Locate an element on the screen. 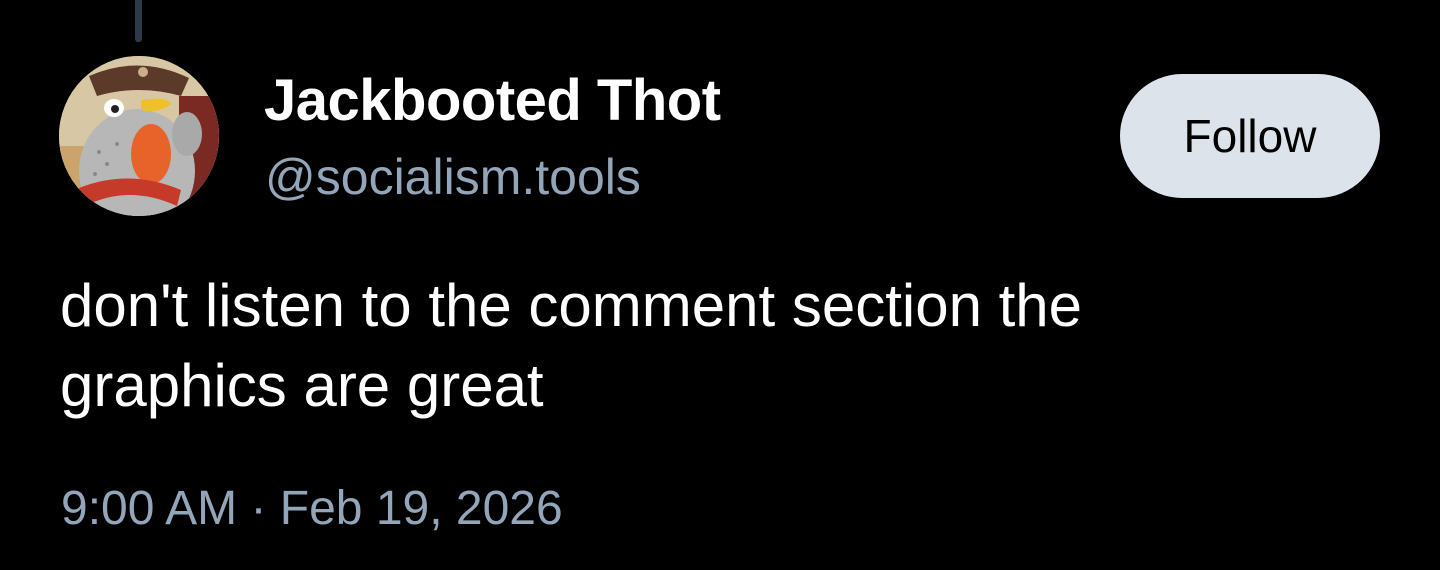  post-text-line: don't listen to the comment section the is located at coordinates (571, 305).